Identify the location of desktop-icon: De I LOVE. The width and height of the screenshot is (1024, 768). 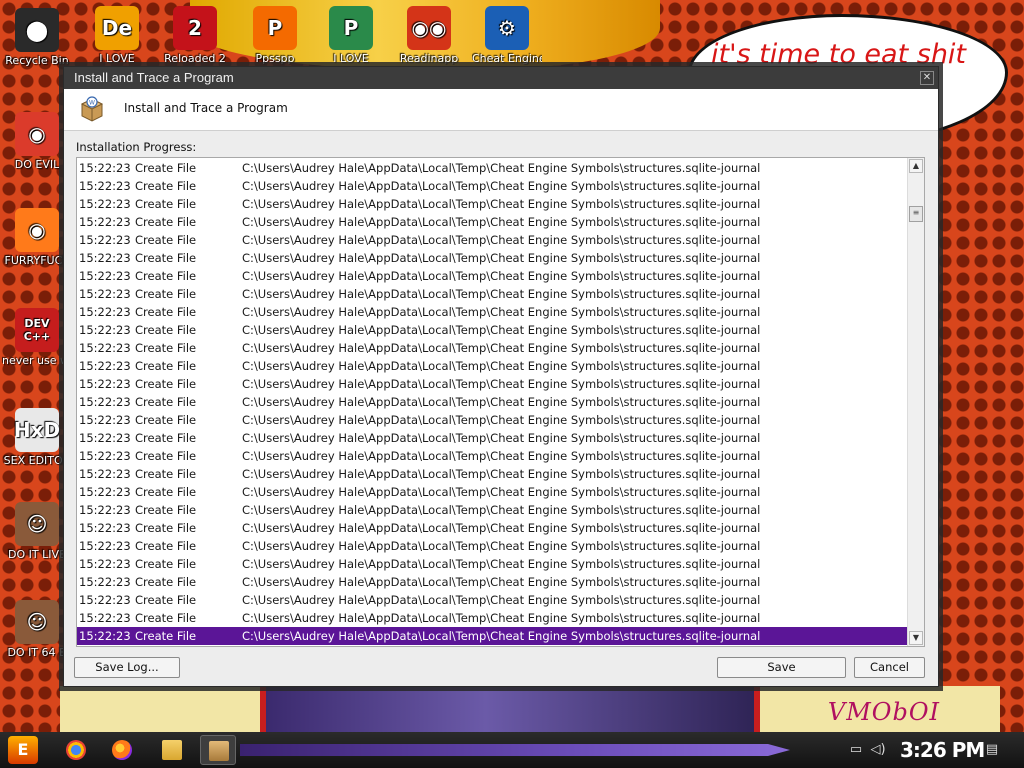
(117, 35).